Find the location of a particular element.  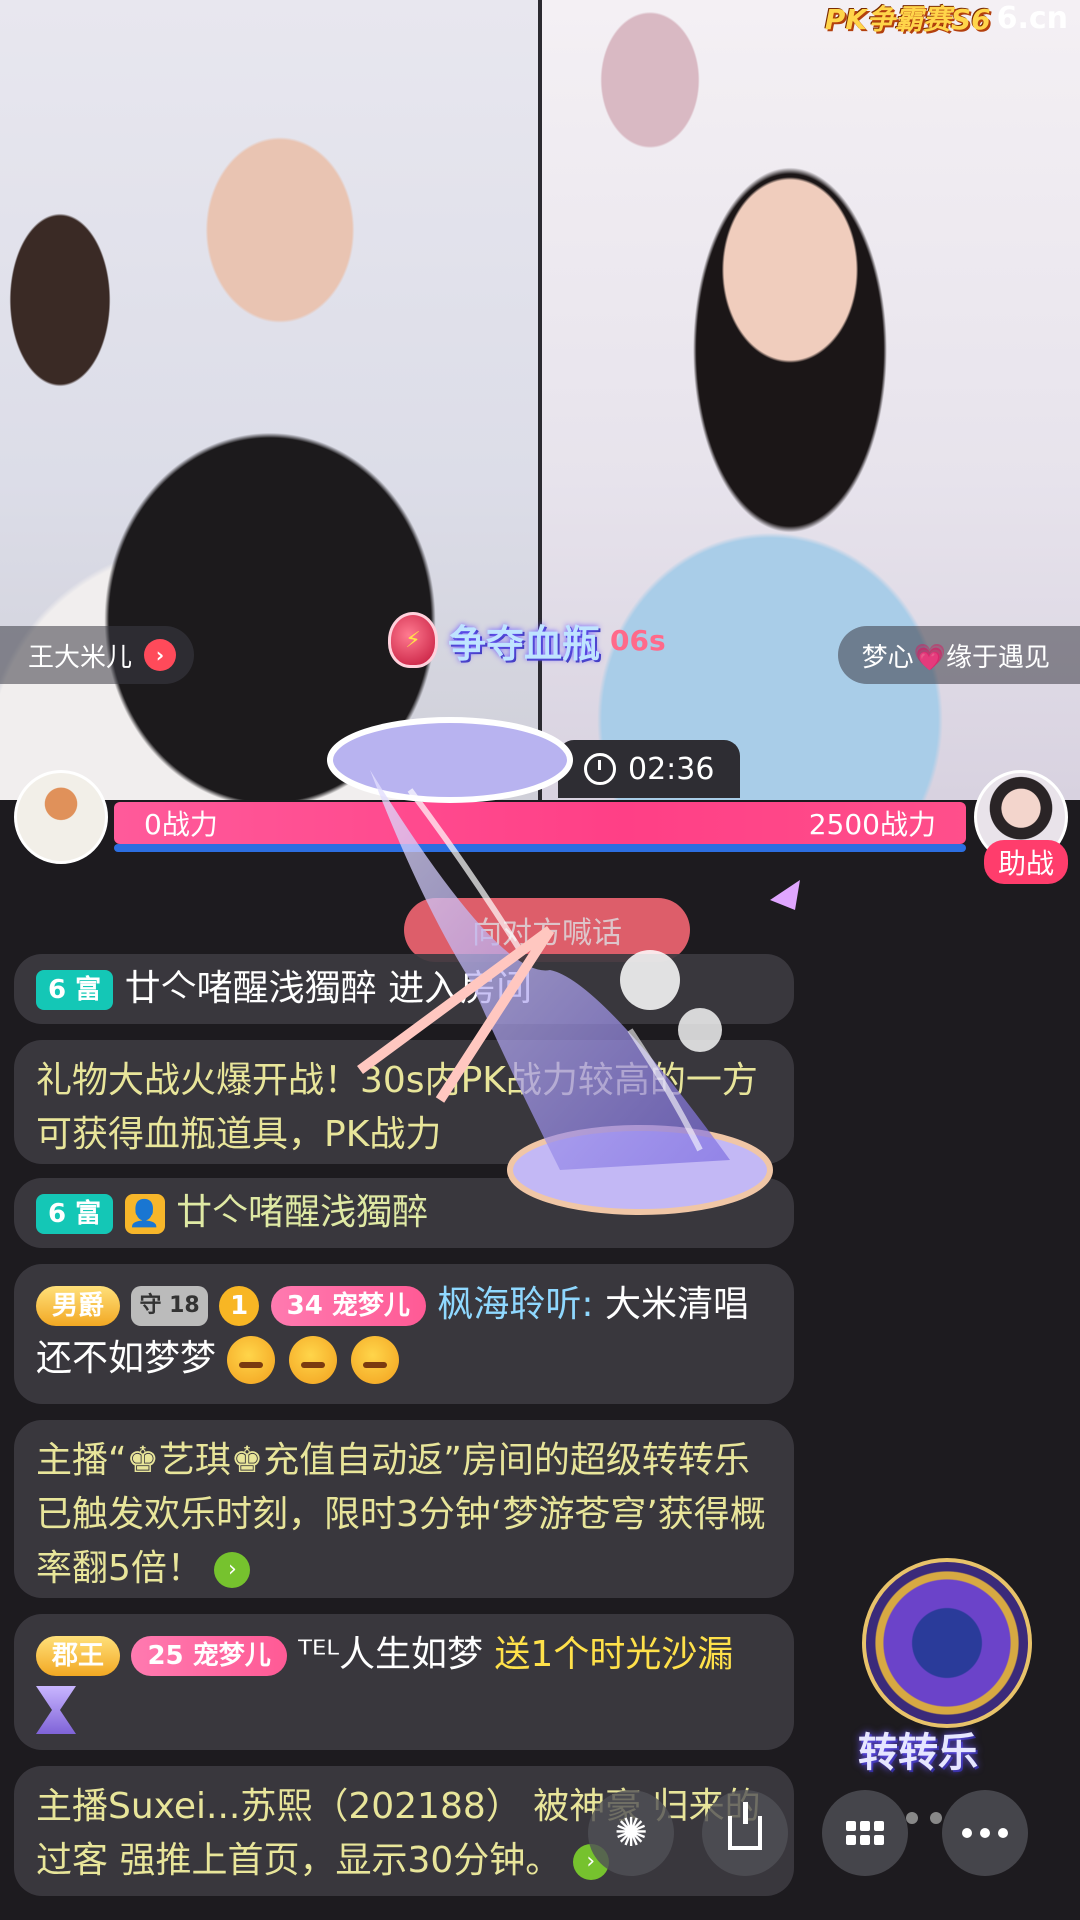

left-streamer-name: 王大米儿 is located at coordinates (80, 657).